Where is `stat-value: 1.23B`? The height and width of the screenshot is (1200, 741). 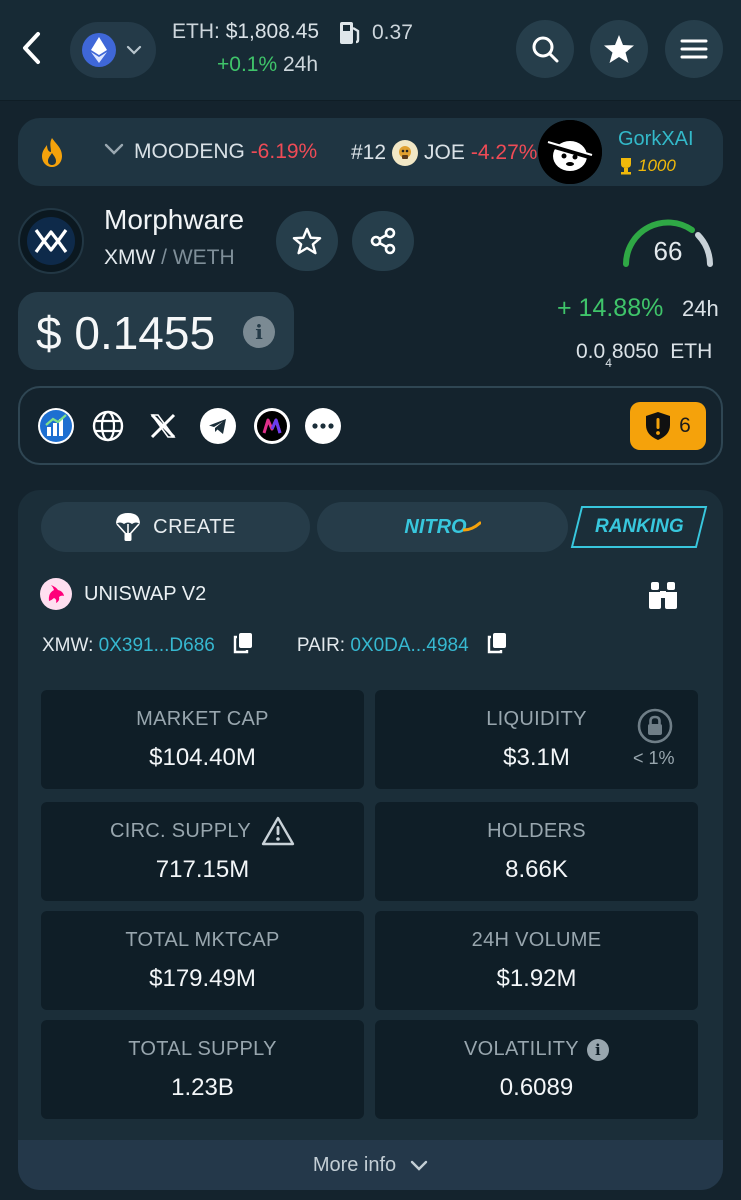 stat-value: 1.23B is located at coordinates (202, 1087).